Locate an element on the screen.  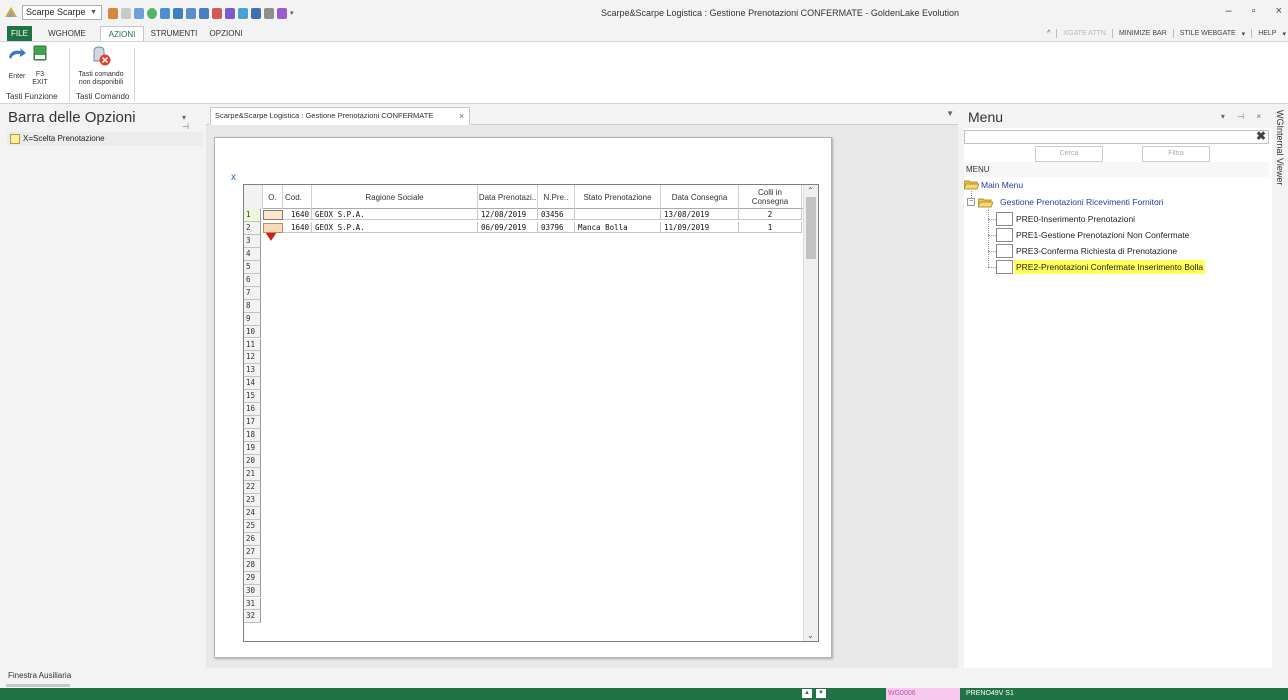
collapse-toggle-icon: − is located at coordinates (971, 202).